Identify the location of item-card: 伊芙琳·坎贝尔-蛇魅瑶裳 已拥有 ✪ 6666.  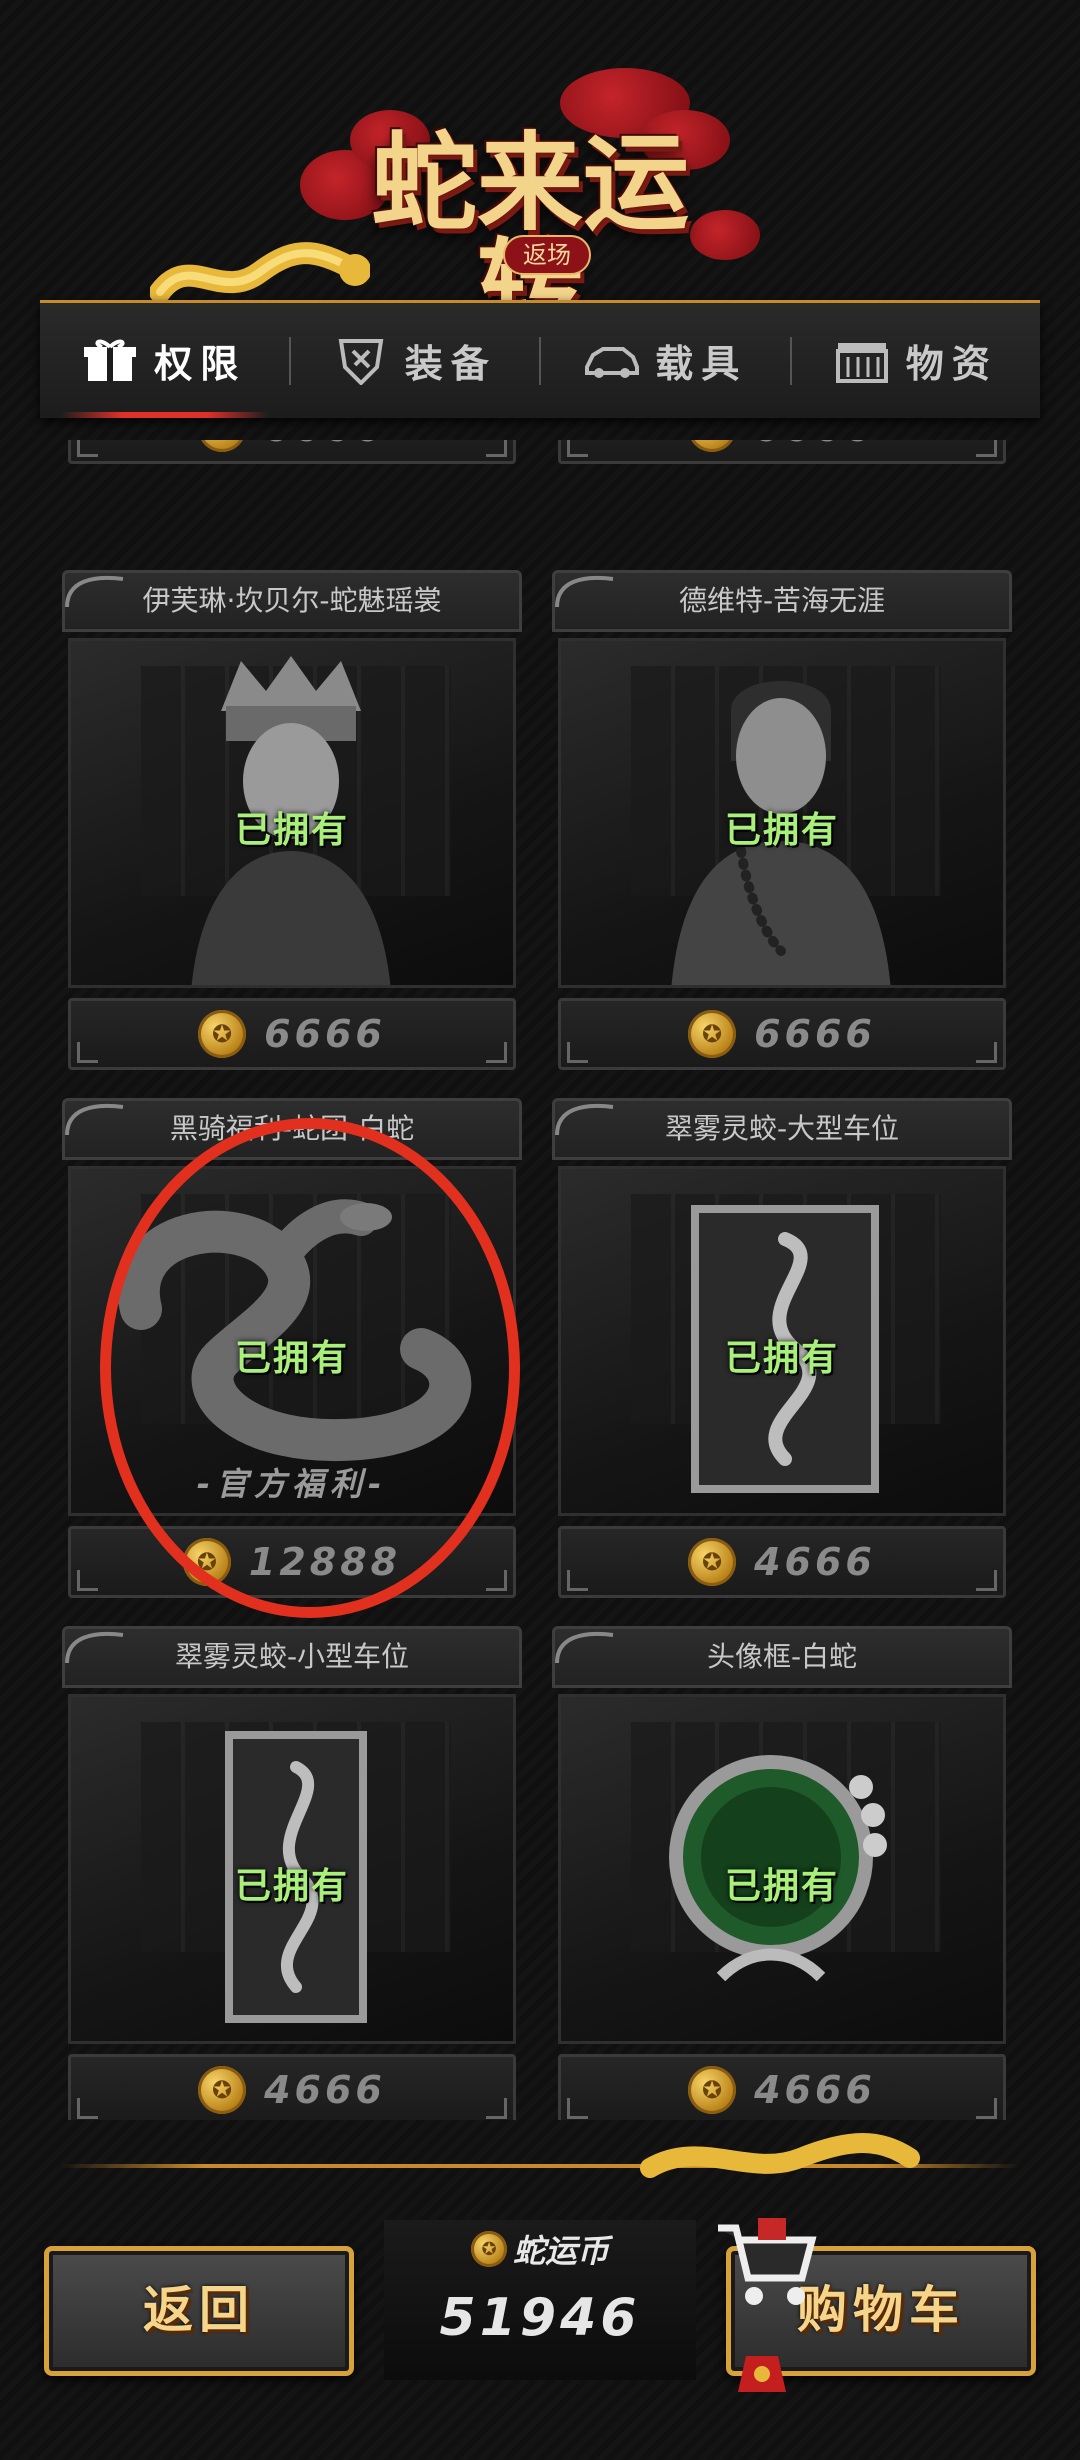
(292, 825).